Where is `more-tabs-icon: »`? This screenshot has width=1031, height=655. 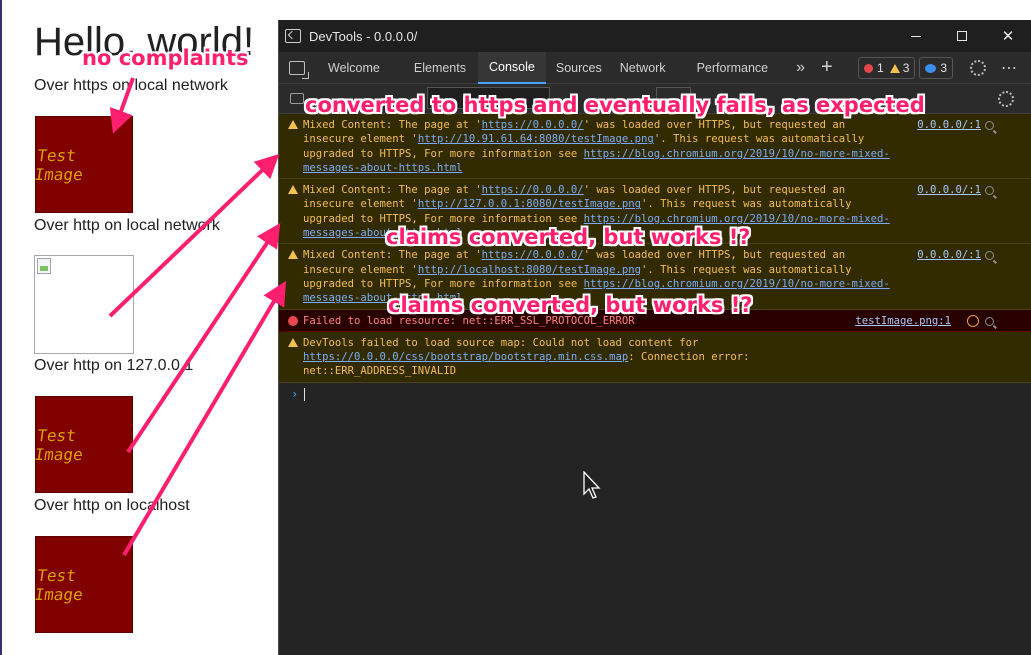
more-tabs-icon: » is located at coordinates (800, 68).